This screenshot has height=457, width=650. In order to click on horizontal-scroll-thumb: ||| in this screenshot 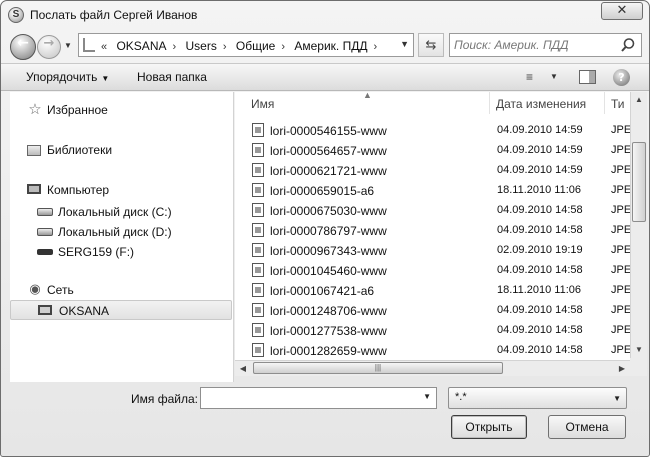, I will do `click(378, 368)`.